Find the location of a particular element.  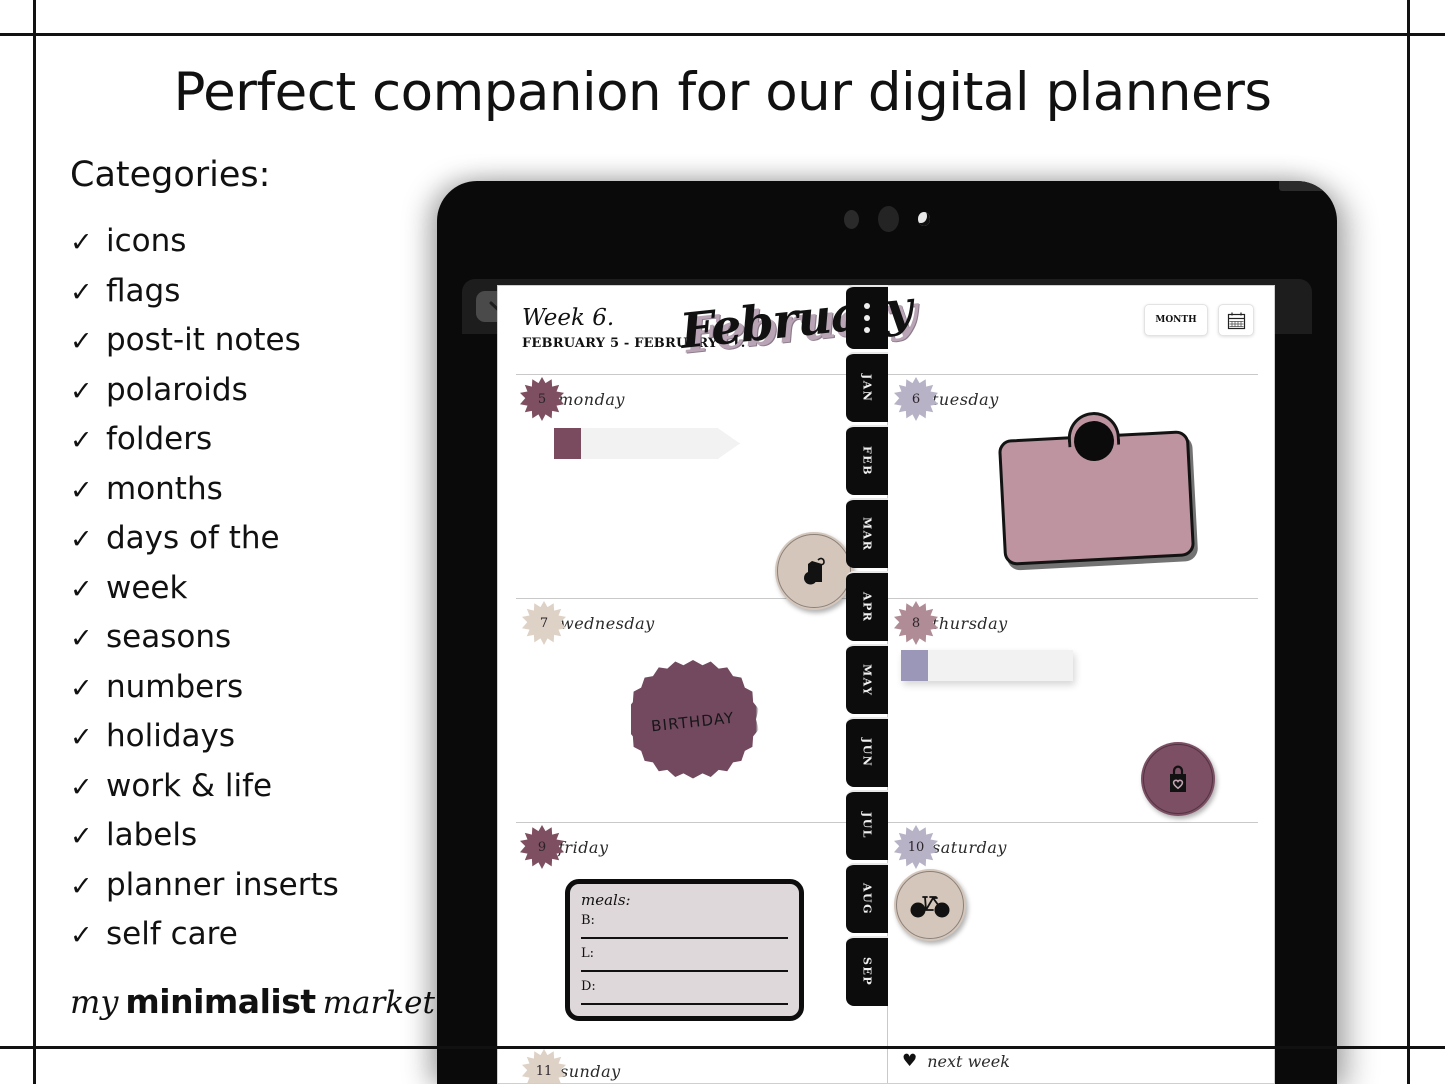

day-header-monday: 5 monday is located at coordinates (572, 399).